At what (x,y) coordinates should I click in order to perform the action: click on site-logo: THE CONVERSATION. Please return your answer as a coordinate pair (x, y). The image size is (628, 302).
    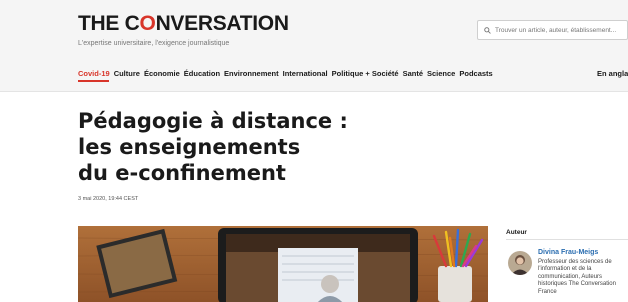
    Looking at the image, I should click on (183, 24).